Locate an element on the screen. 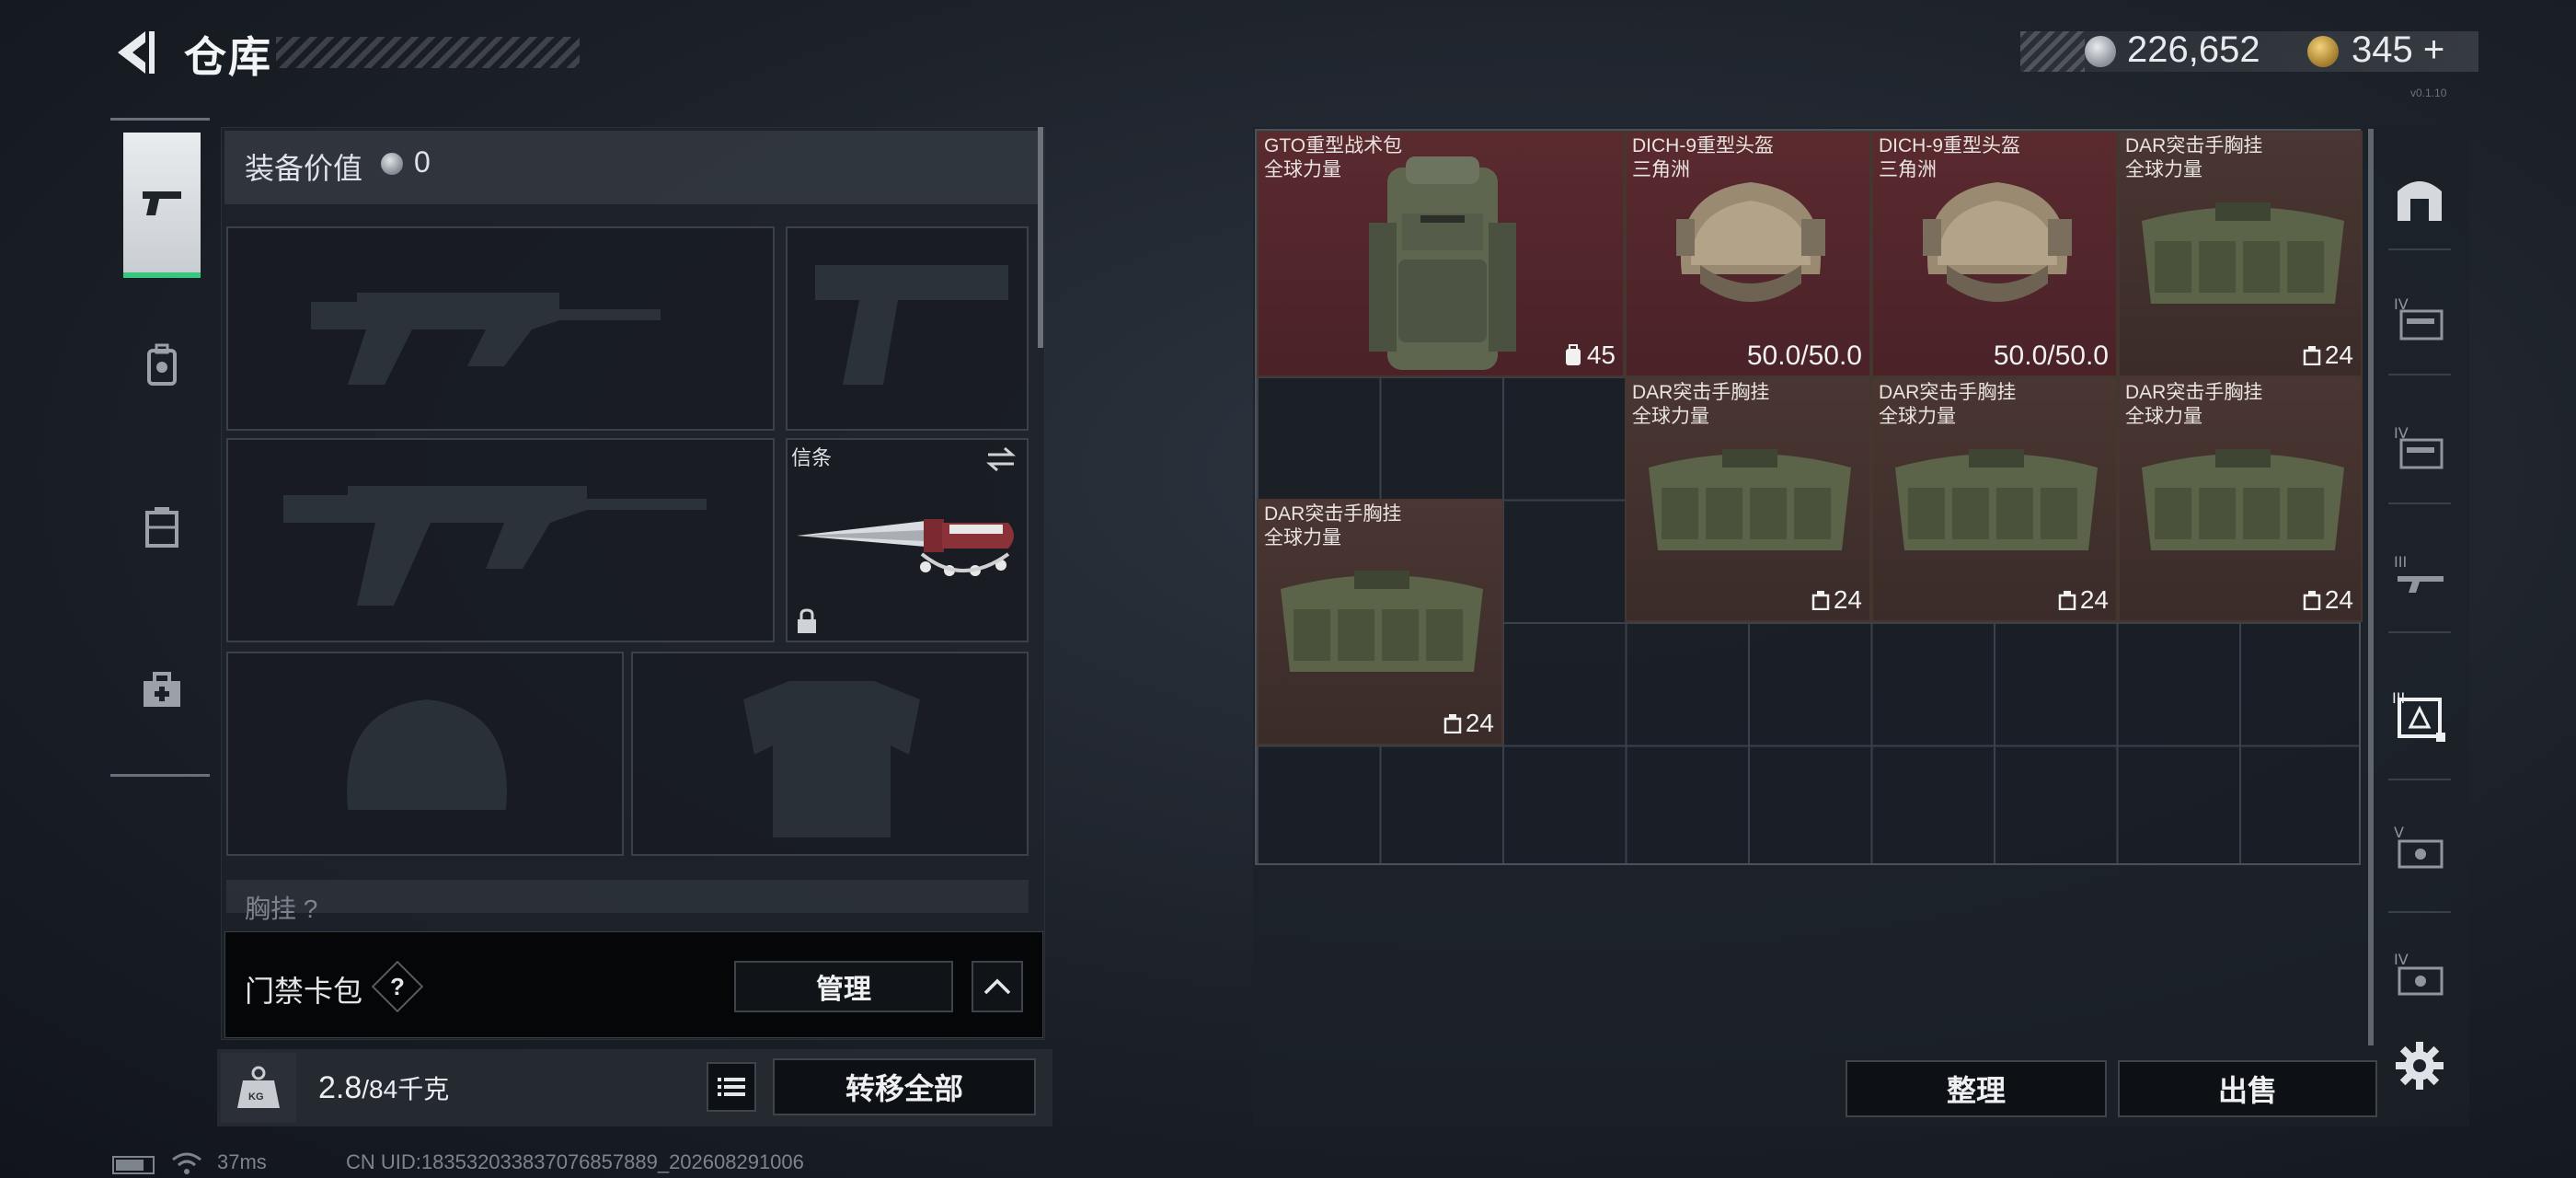  sell-button: 出售 is located at coordinates (2247, 1089).